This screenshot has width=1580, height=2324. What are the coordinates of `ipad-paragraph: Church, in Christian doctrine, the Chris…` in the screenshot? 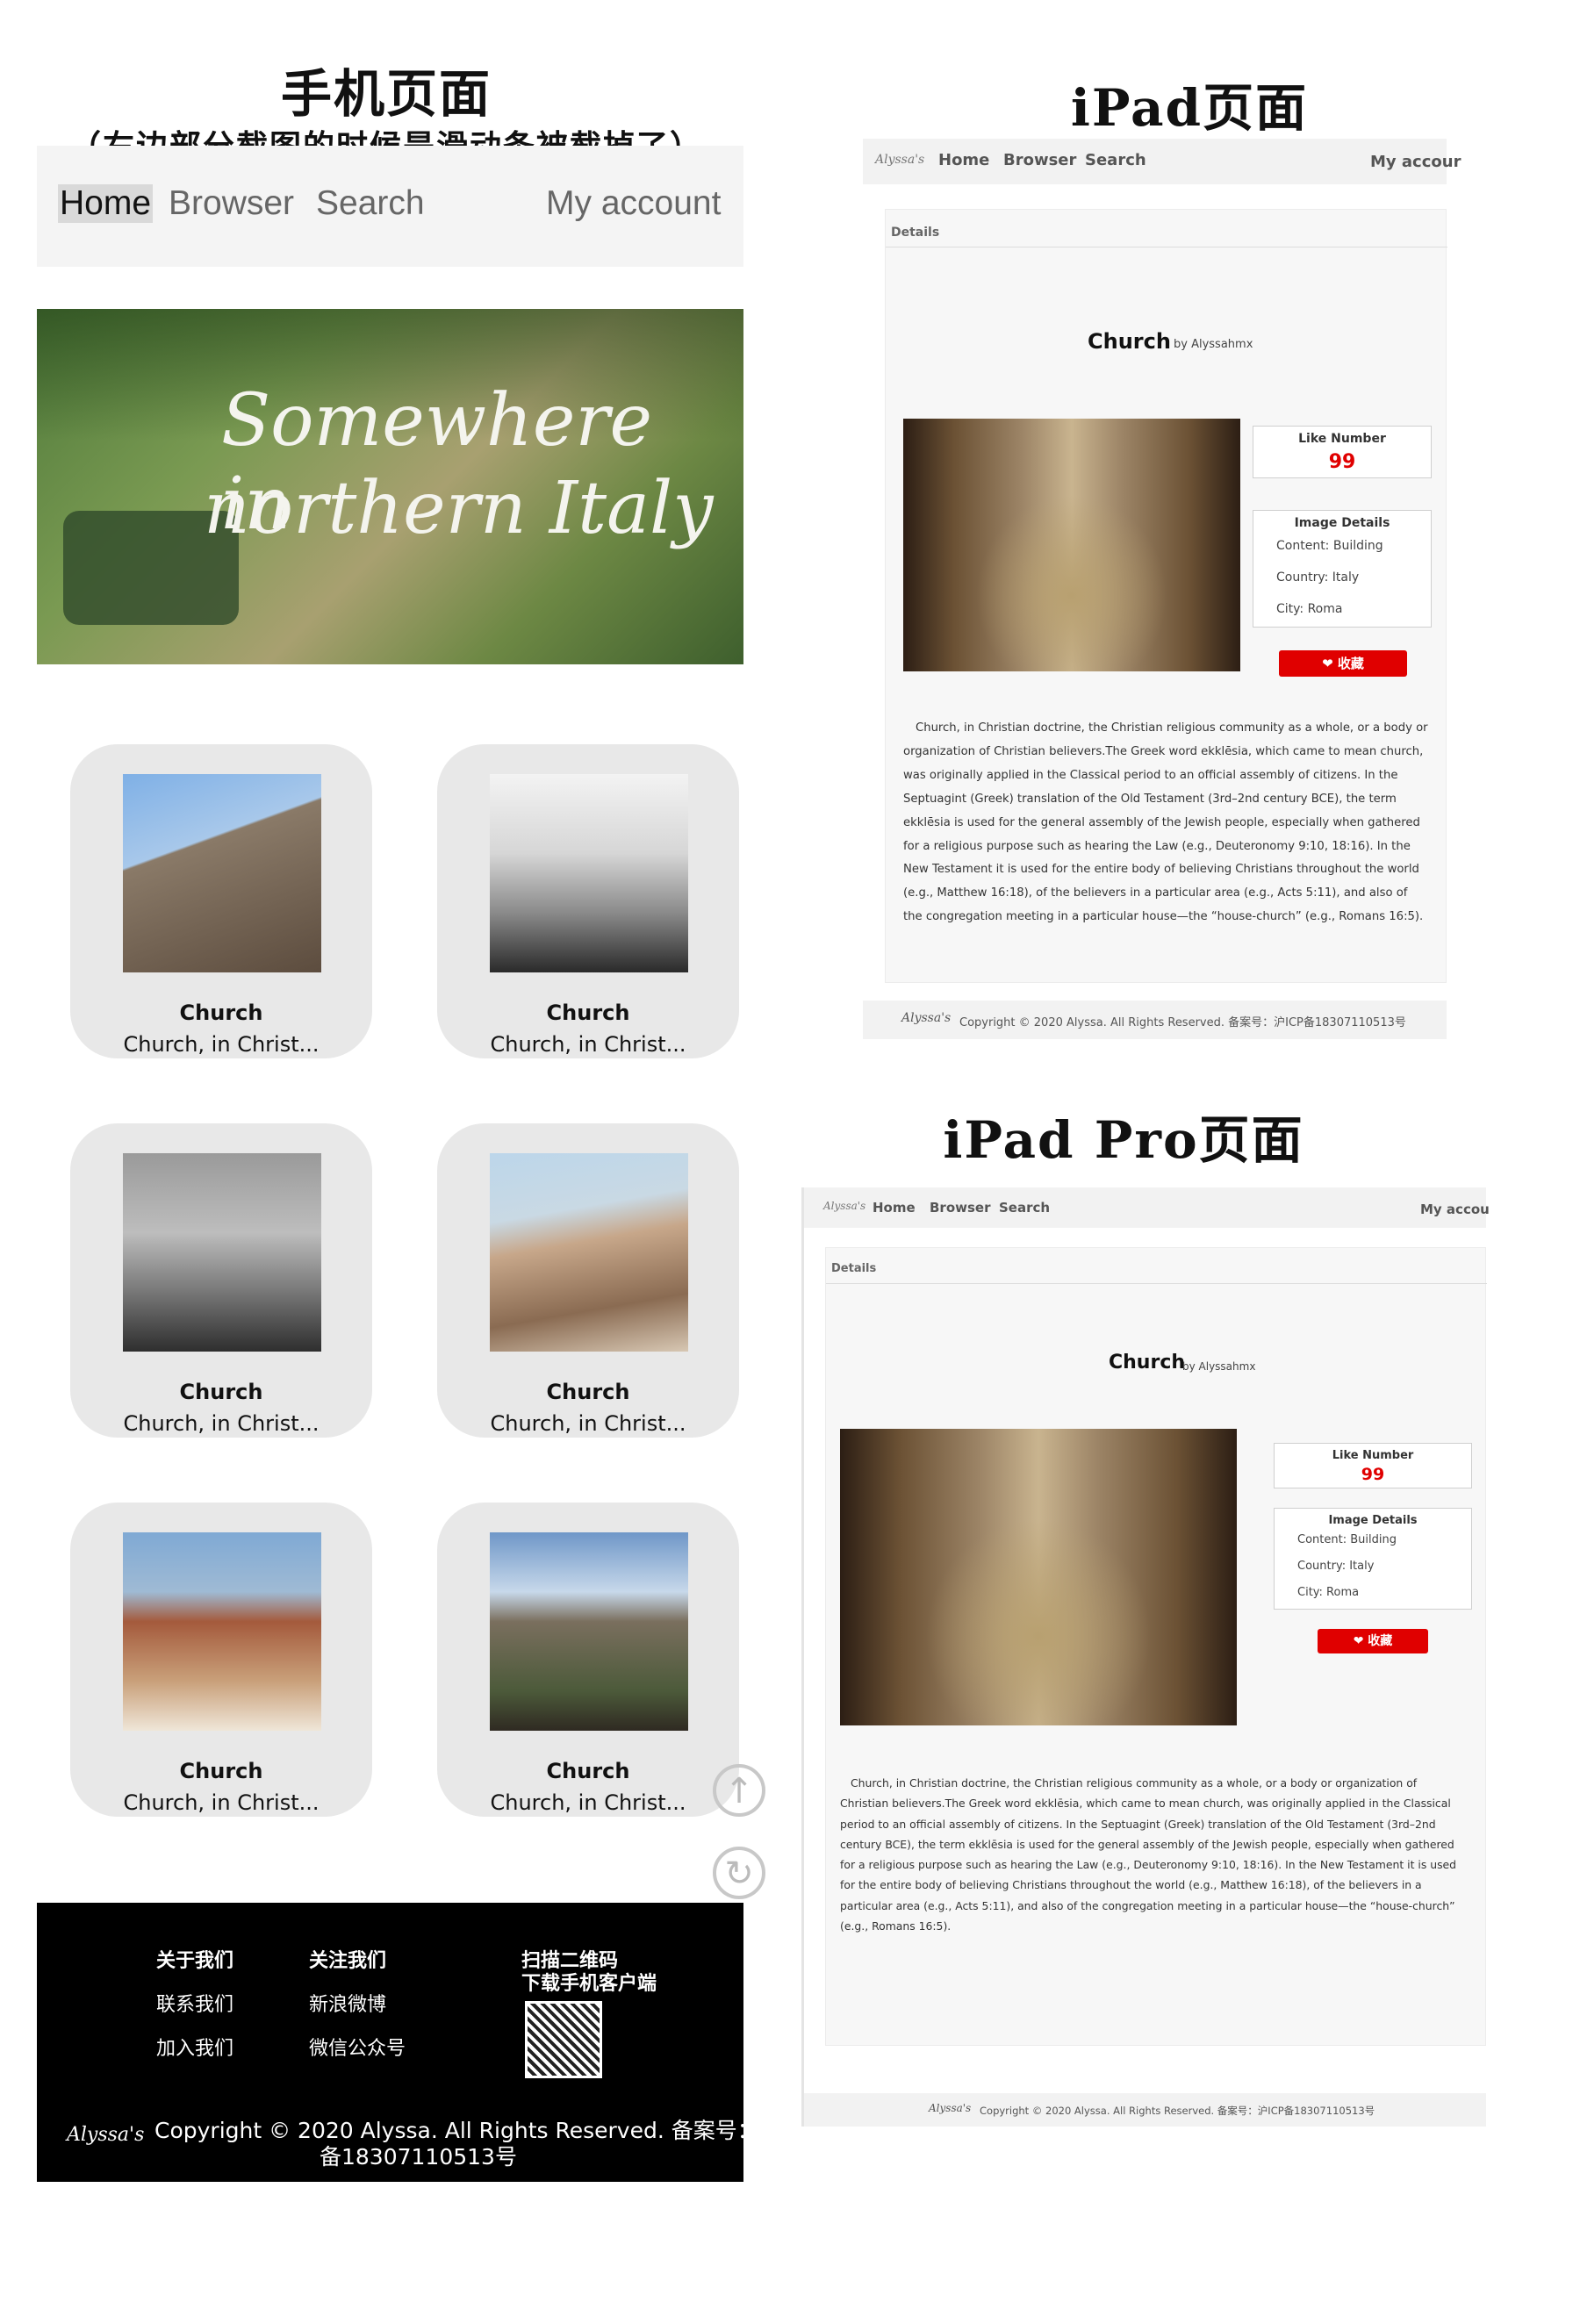 It's located at (1166, 822).